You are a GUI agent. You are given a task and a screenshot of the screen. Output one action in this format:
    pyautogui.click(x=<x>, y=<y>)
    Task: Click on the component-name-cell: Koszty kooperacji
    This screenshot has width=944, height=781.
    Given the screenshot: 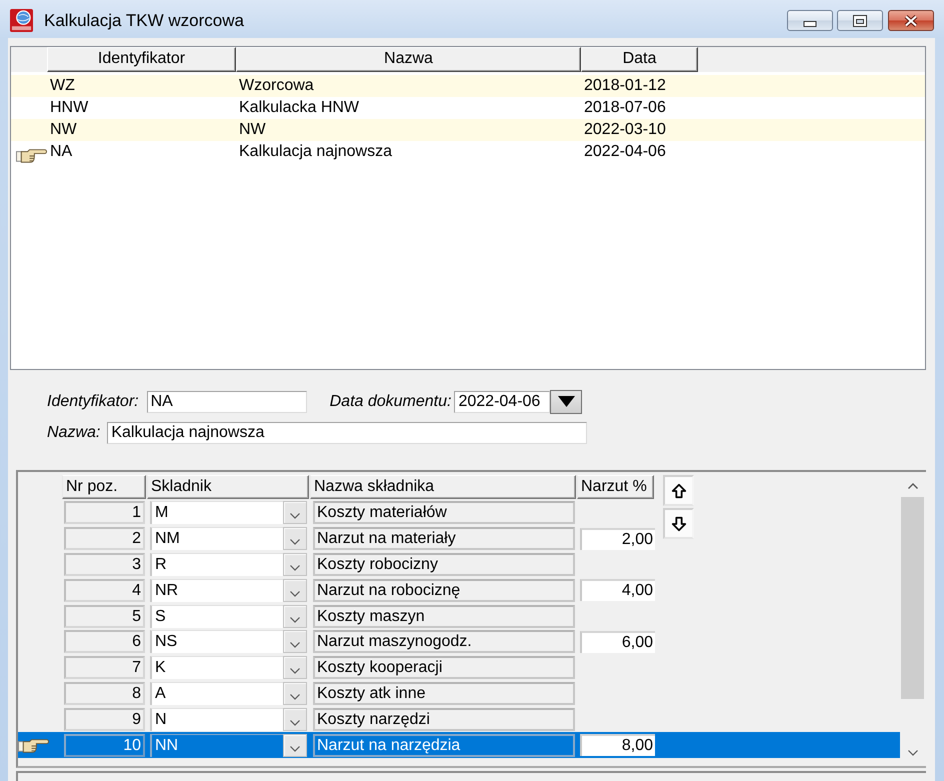 What is the action you would take?
    pyautogui.click(x=444, y=668)
    